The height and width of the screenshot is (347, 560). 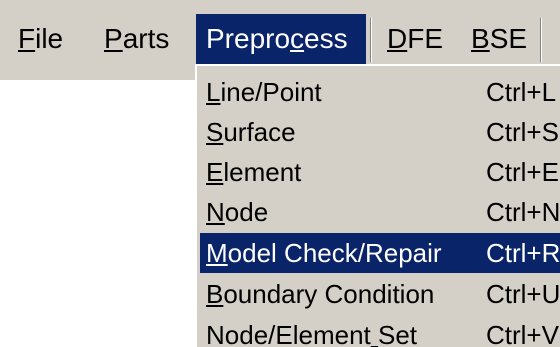 I want to click on menu-item-surface: Surface Ctrl+S, so click(x=380, y=132).